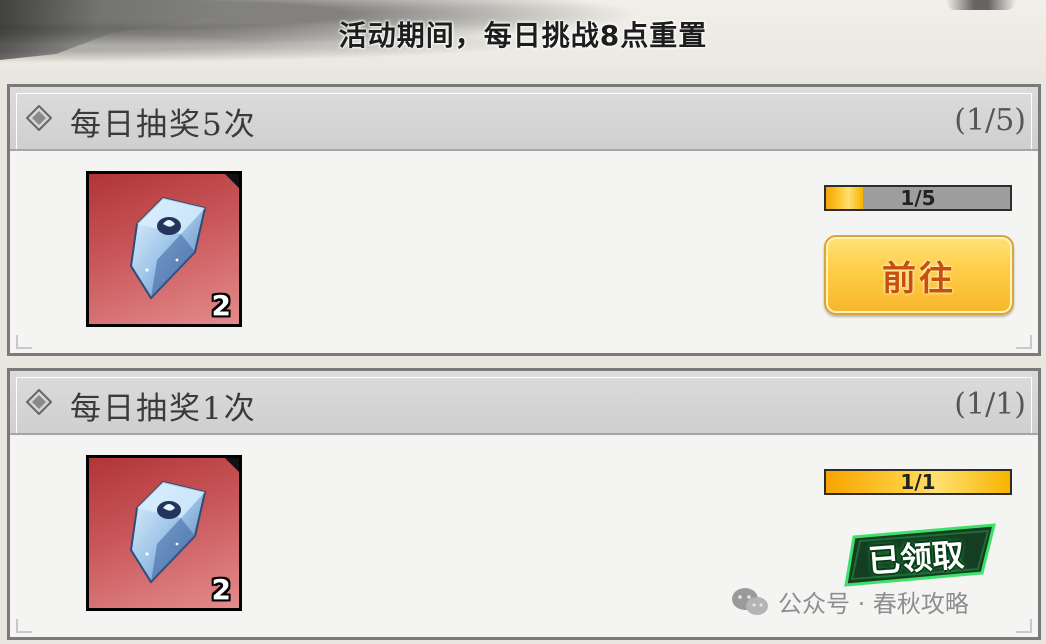  I want to click on progress-text: 1/5, so click(918, 198).